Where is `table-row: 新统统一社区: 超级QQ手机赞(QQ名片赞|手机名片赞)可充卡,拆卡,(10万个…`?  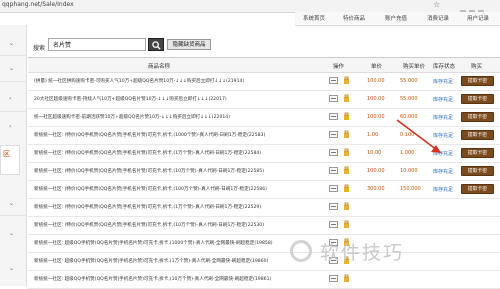 table-row: 新统统一社区: 超级QQ手机赞(QQ名片赞|手机名片赞)可充卡,拆卡,(10万个… is located at coordinates (264, 279).